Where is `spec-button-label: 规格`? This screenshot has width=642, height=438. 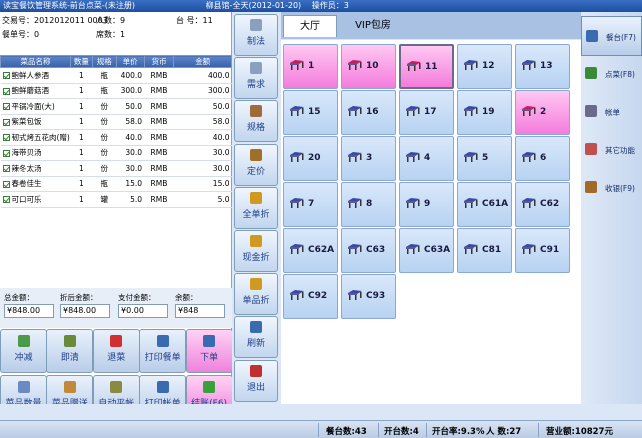
spec-button-label: 规格 is located at coordinates (255, 128).